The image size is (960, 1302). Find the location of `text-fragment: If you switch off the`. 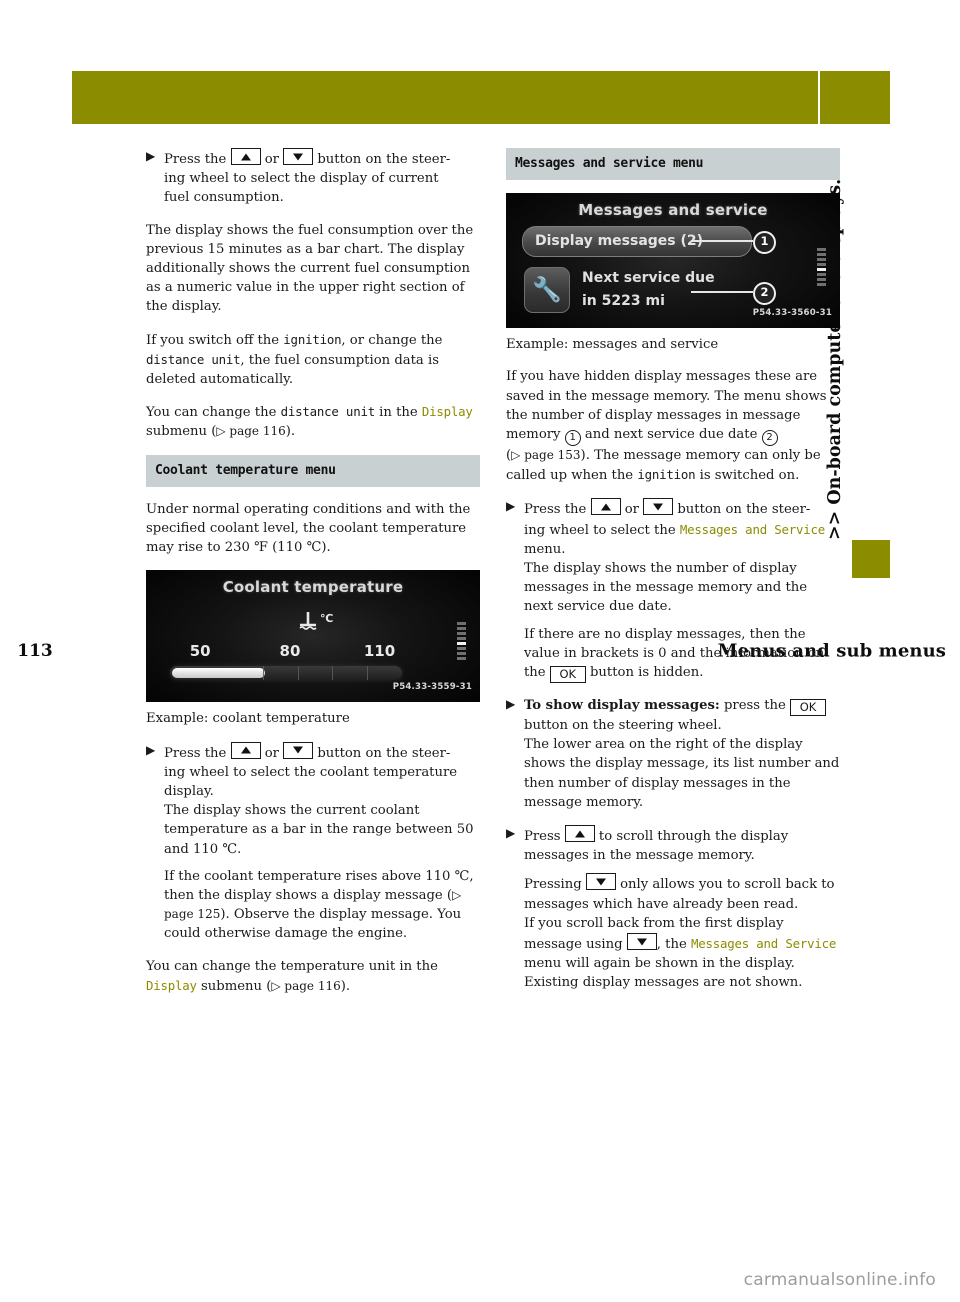

text-fragment: If you switch off the is located at coordinates (215, 340).